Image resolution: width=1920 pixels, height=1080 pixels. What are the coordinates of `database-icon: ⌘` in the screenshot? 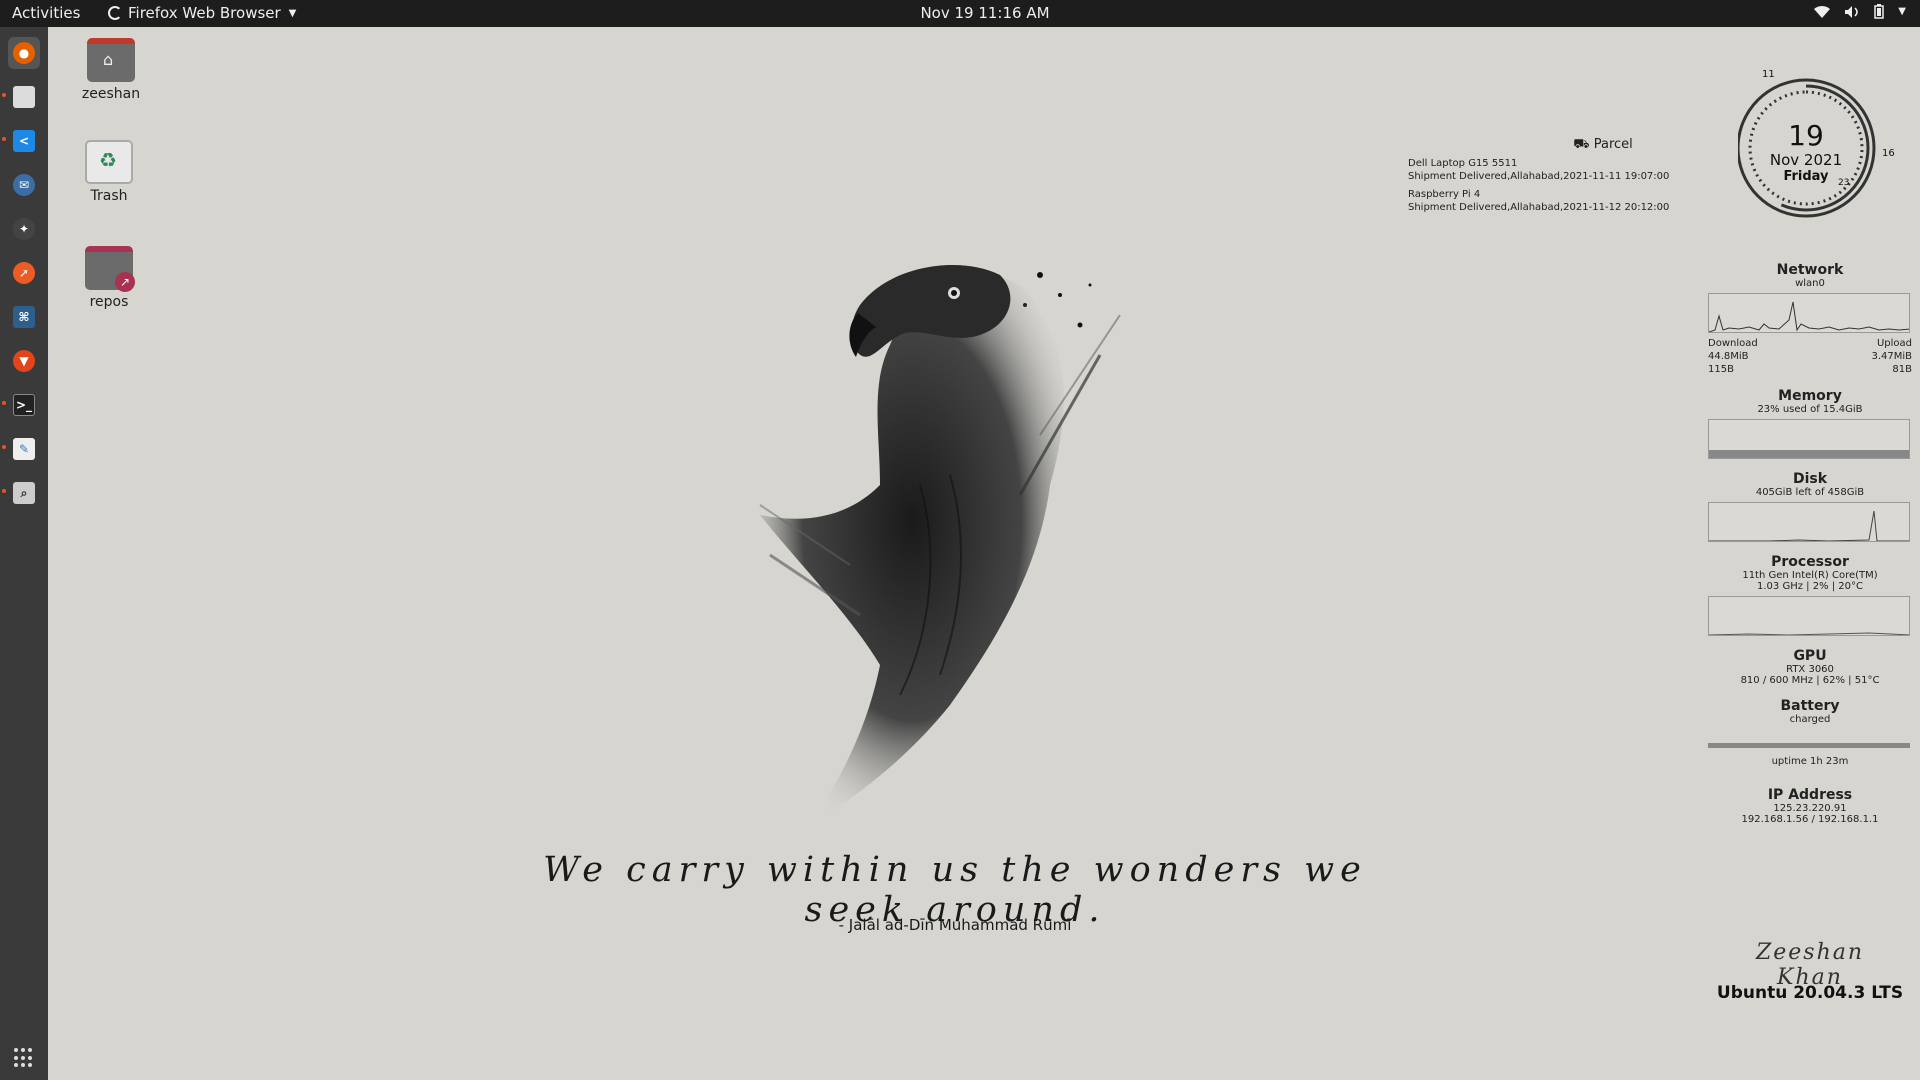 It's located at (24, 317).